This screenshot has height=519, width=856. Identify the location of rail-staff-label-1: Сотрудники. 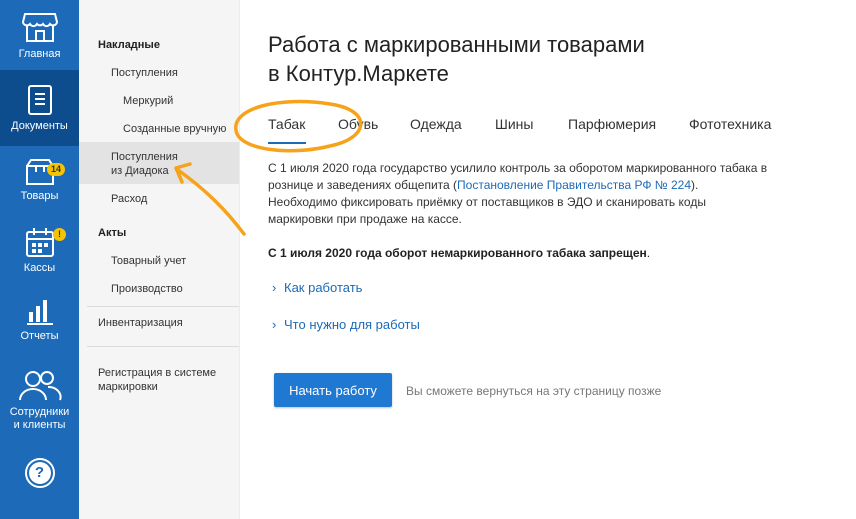
(39, 412).